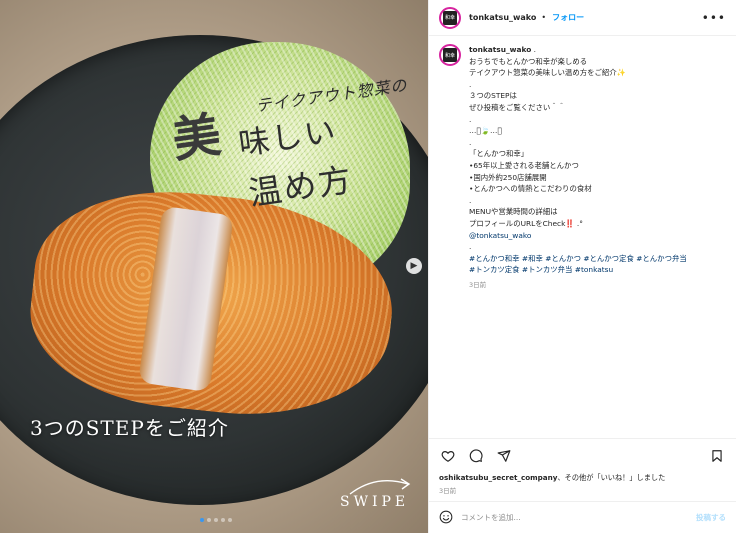 This screenshot has height=533, width=736. Describe the element at coordinates (582, 492) in the screenshot. I see `post-date: 3日前` at that location.